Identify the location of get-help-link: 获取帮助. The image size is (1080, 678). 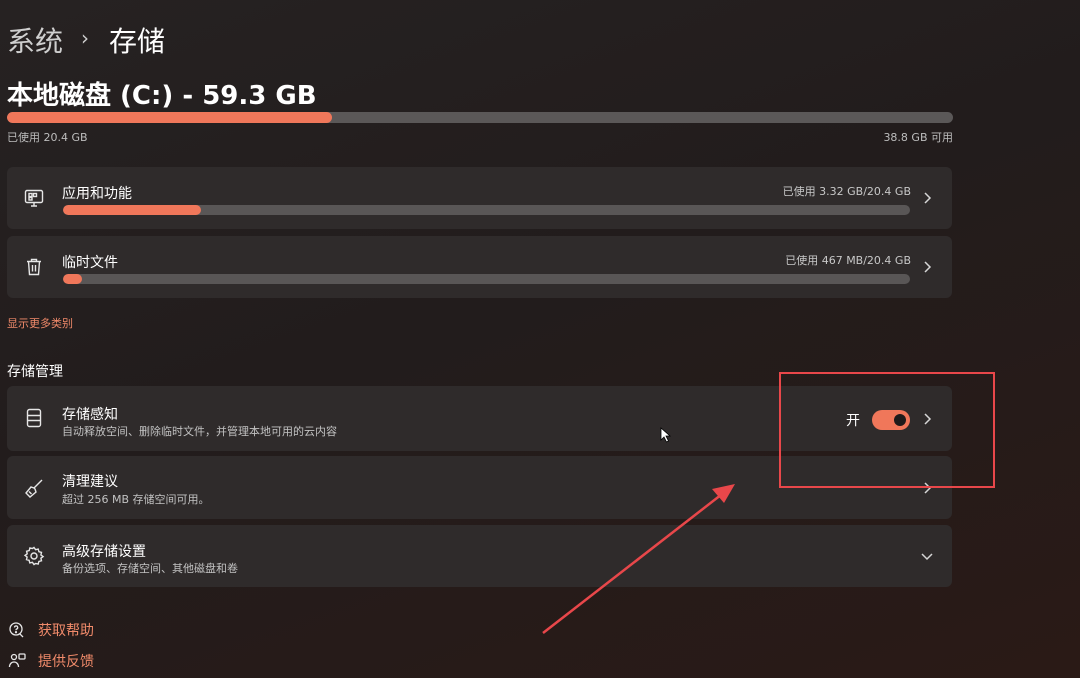
(50, 630).